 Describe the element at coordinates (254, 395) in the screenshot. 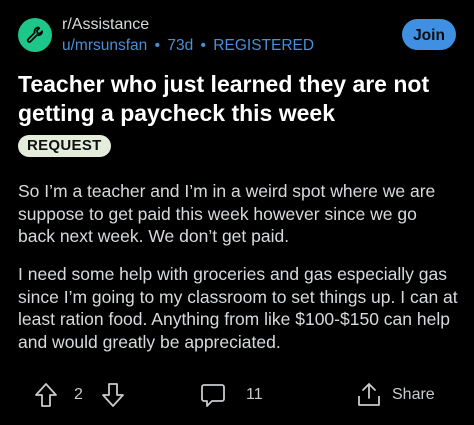

I see `comment-count: 11` at that location.